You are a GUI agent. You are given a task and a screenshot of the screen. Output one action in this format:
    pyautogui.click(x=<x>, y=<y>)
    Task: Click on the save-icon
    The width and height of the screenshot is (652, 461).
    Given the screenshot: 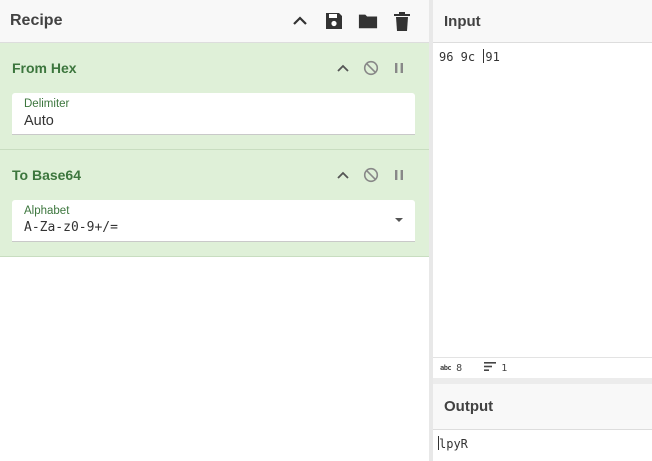 What is the action you would take?
    pyautogui.click(x=334, y=21)
    